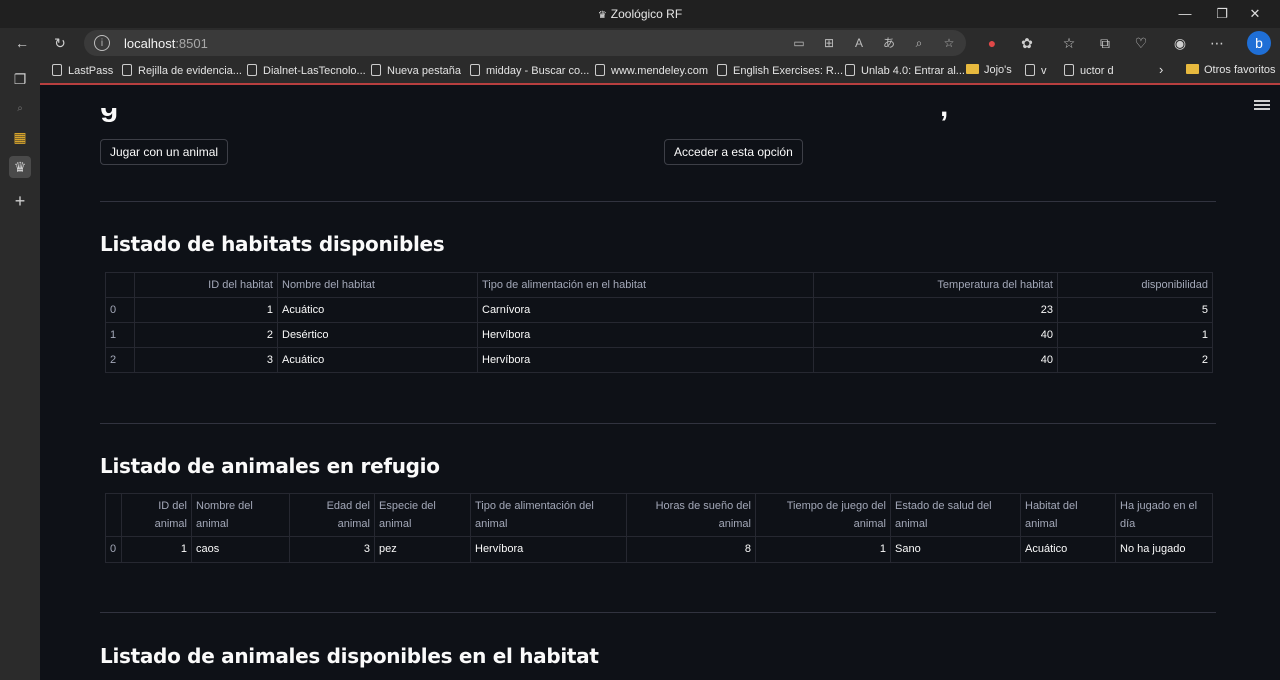  What do you see at coordinates (82, 70) in the screenshot?
I see `bookmark-lastpass: LastPass` at bounding box center [82, 70].